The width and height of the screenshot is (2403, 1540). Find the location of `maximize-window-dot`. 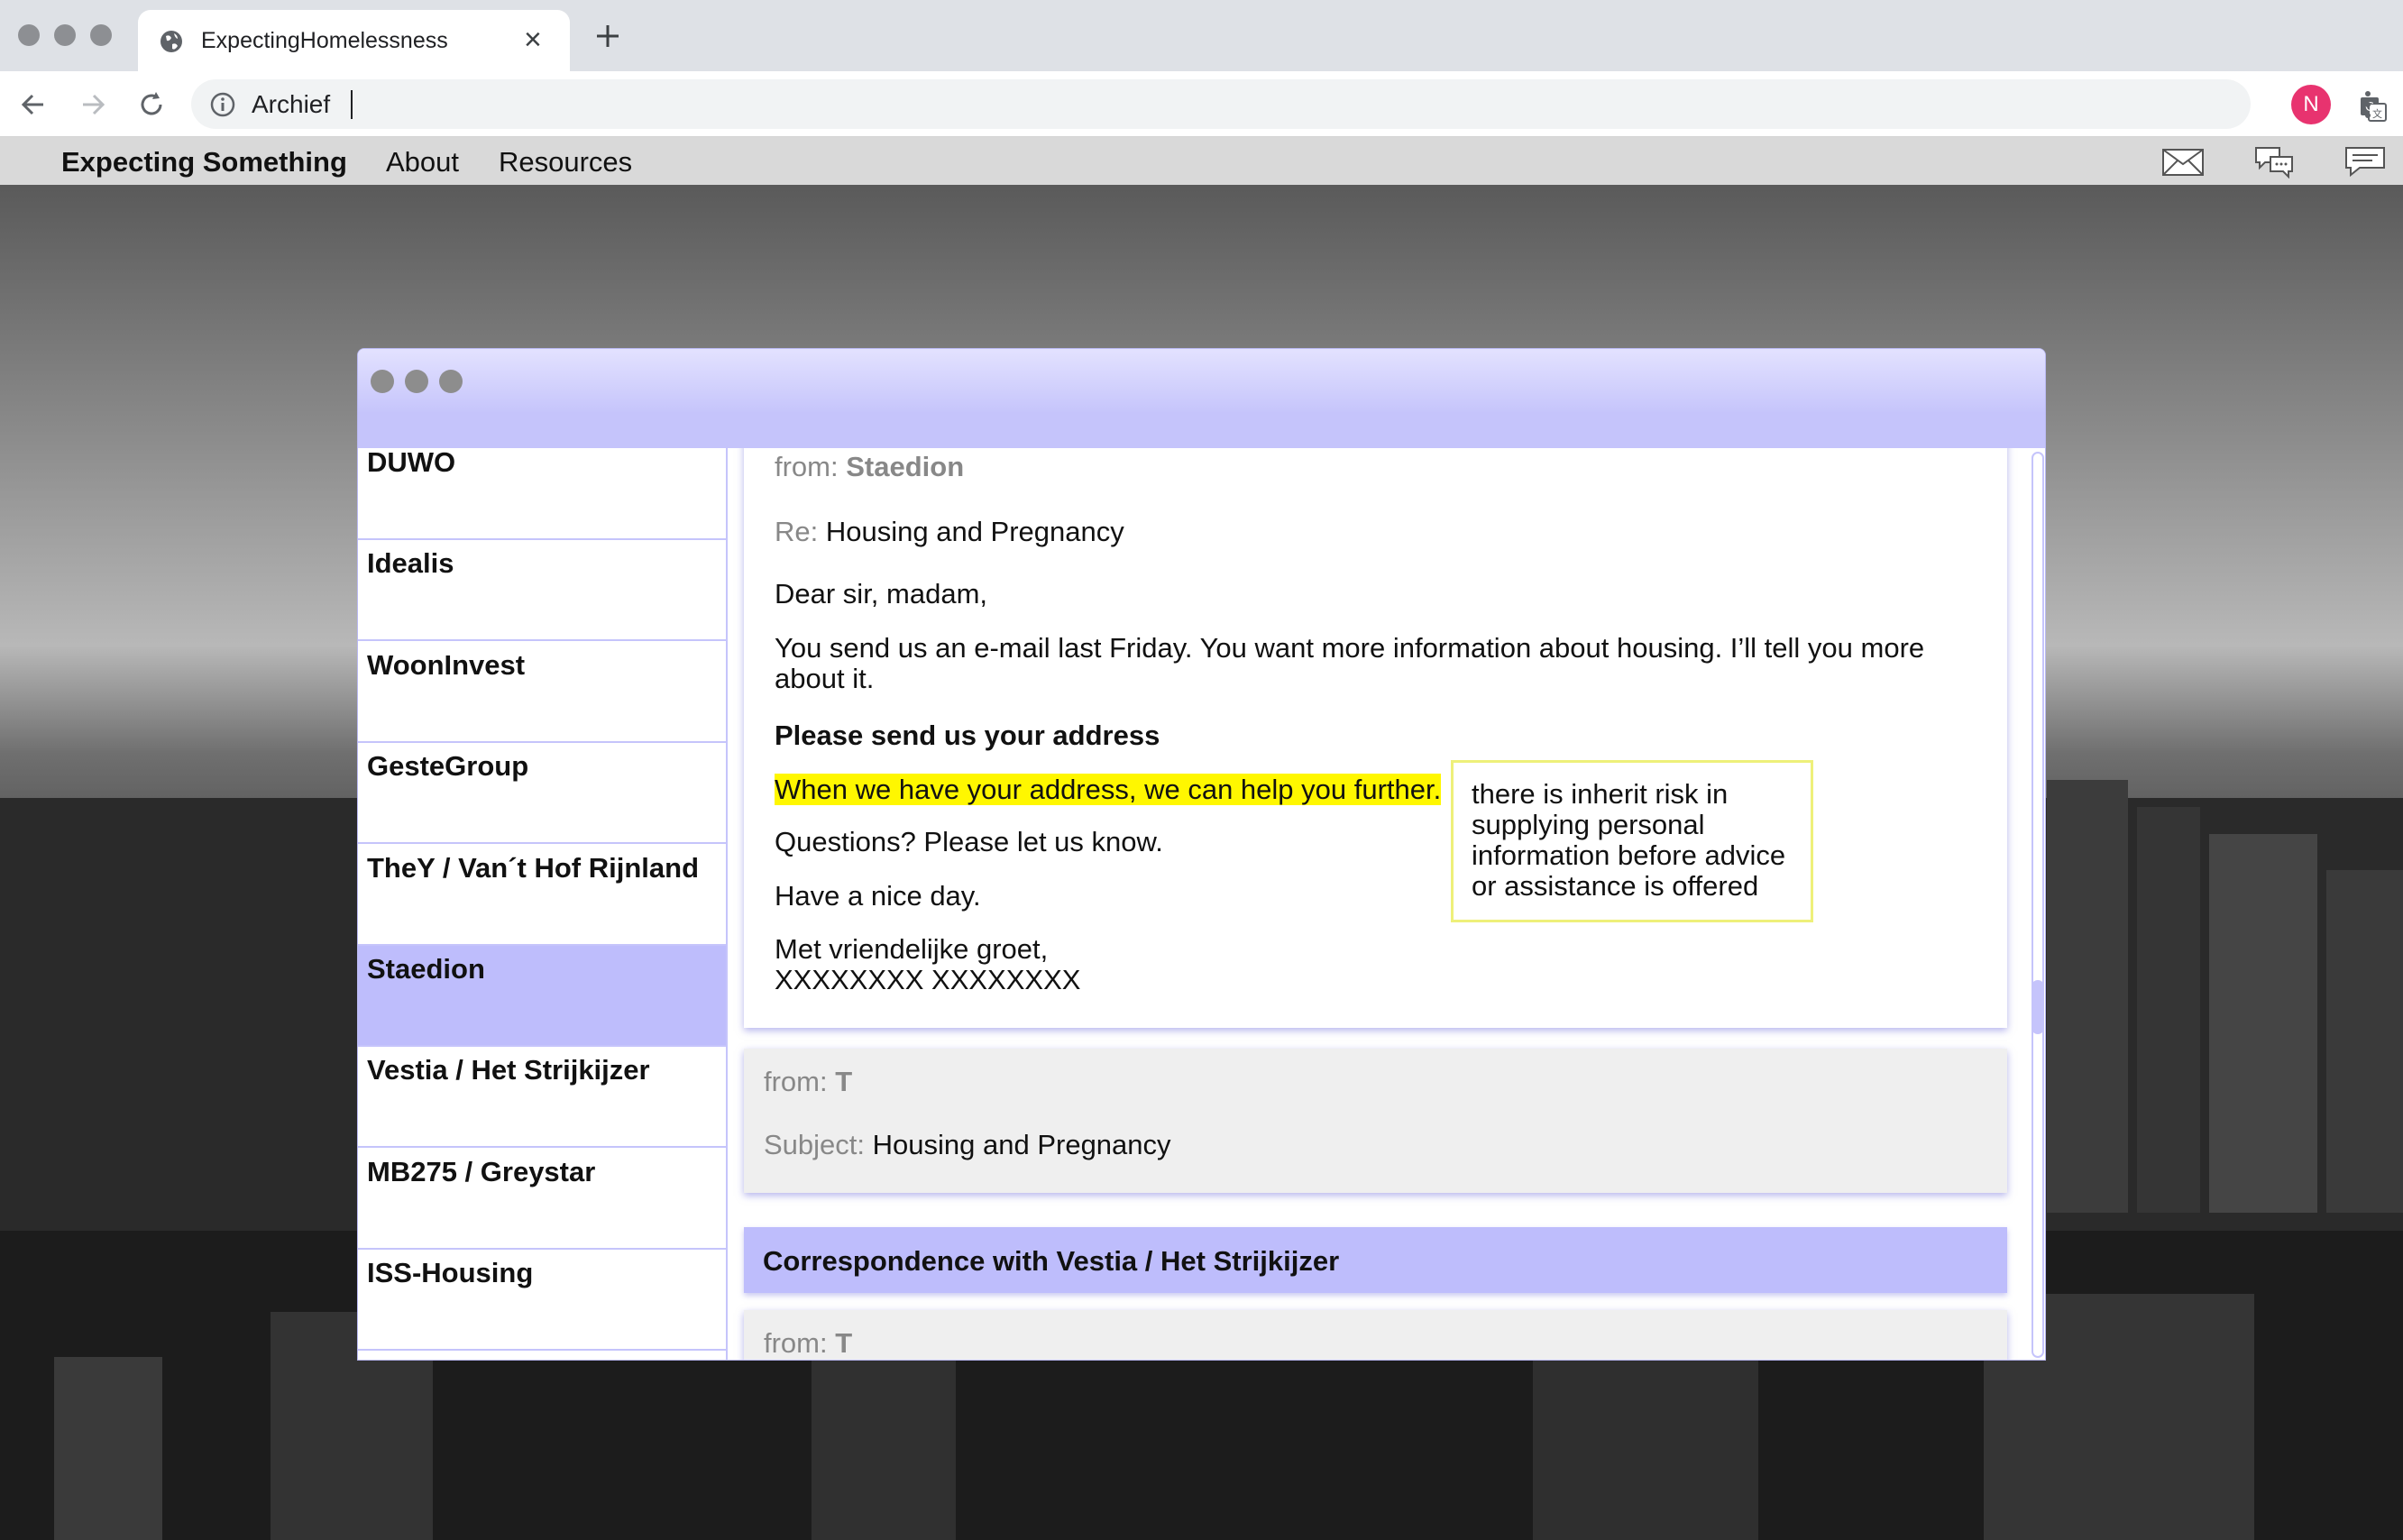

maximize-window-dot is located at coordinates (101, 35).